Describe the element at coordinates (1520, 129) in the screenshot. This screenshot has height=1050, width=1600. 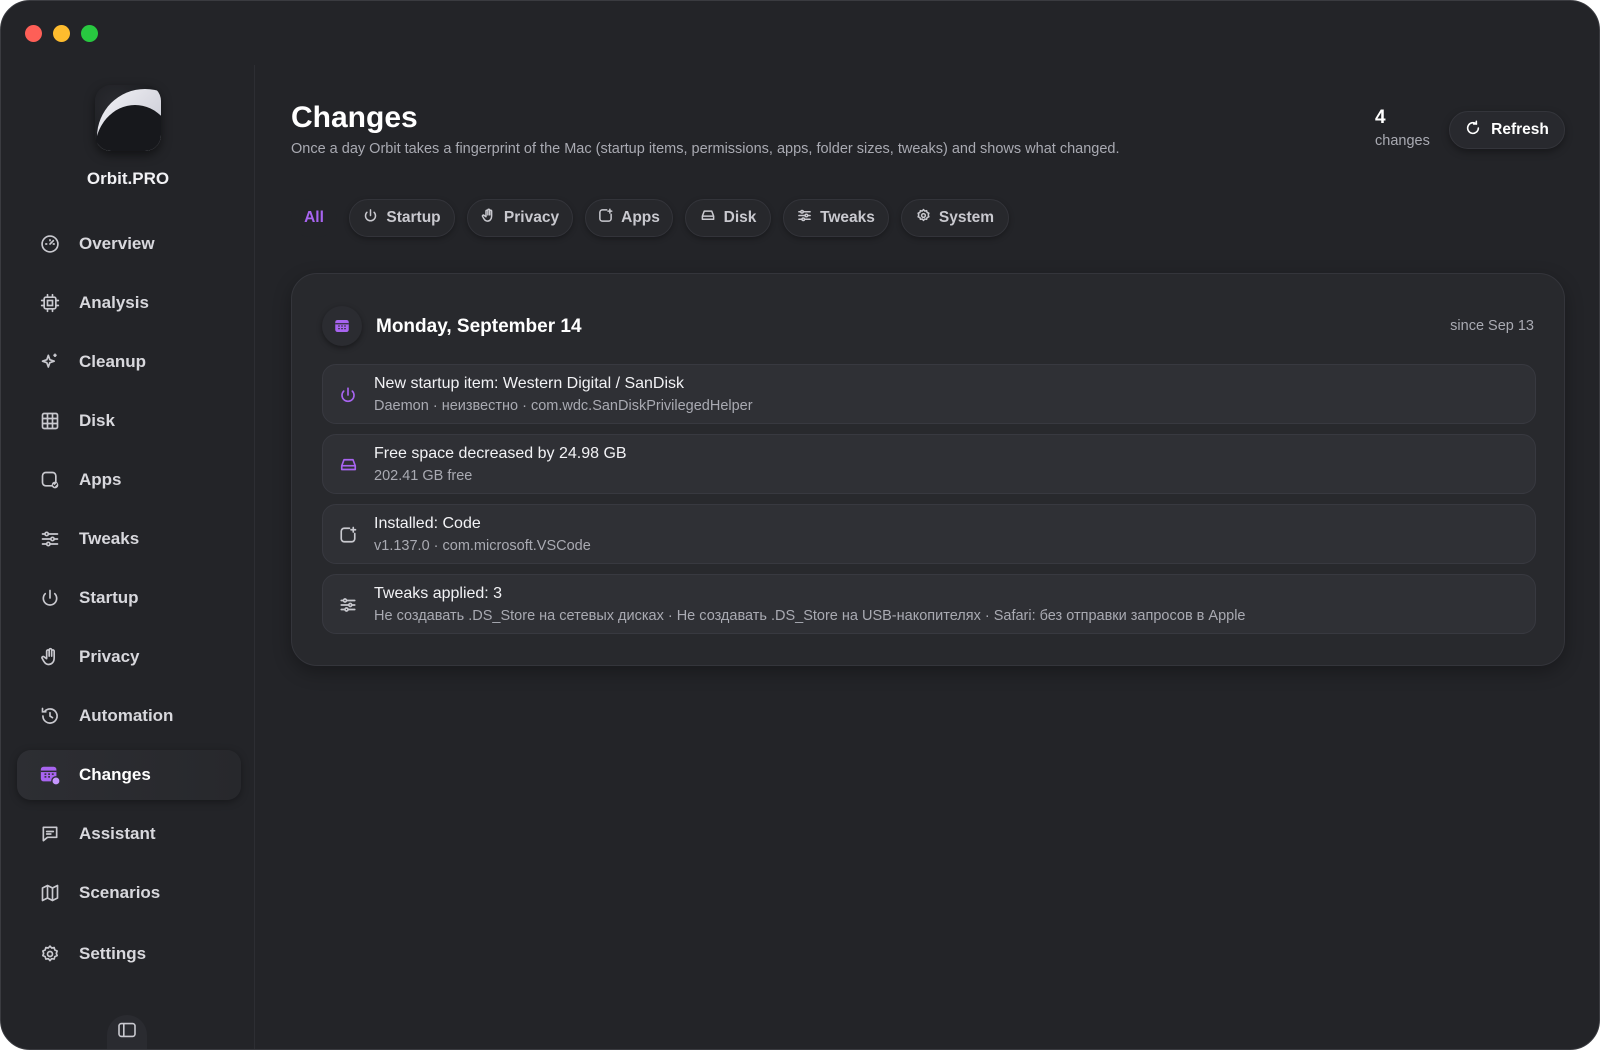
I see `refresh-label: Refresh` at that location.